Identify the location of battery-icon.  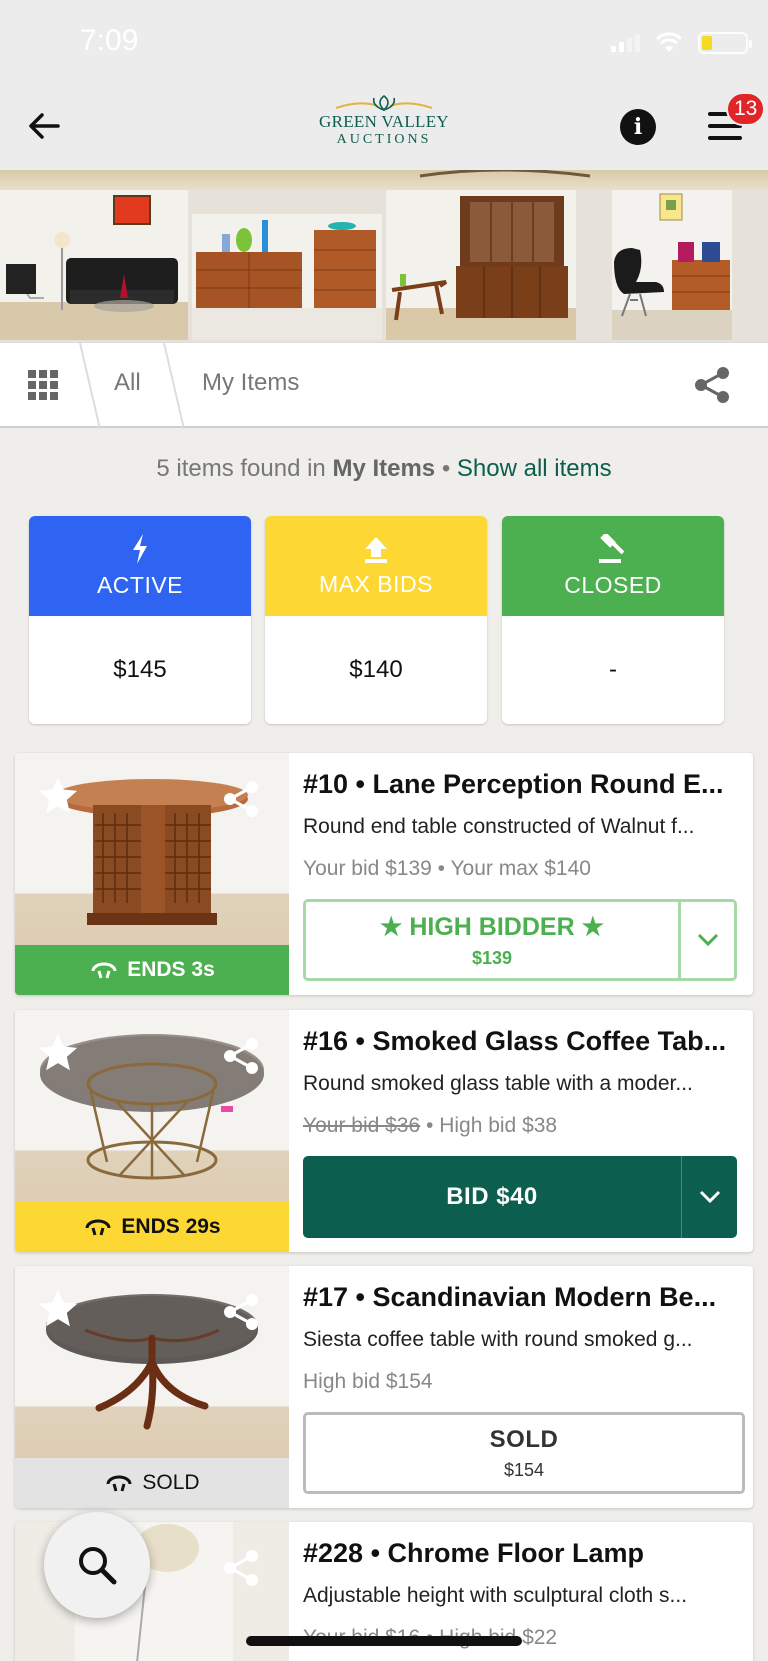
(725, 43).